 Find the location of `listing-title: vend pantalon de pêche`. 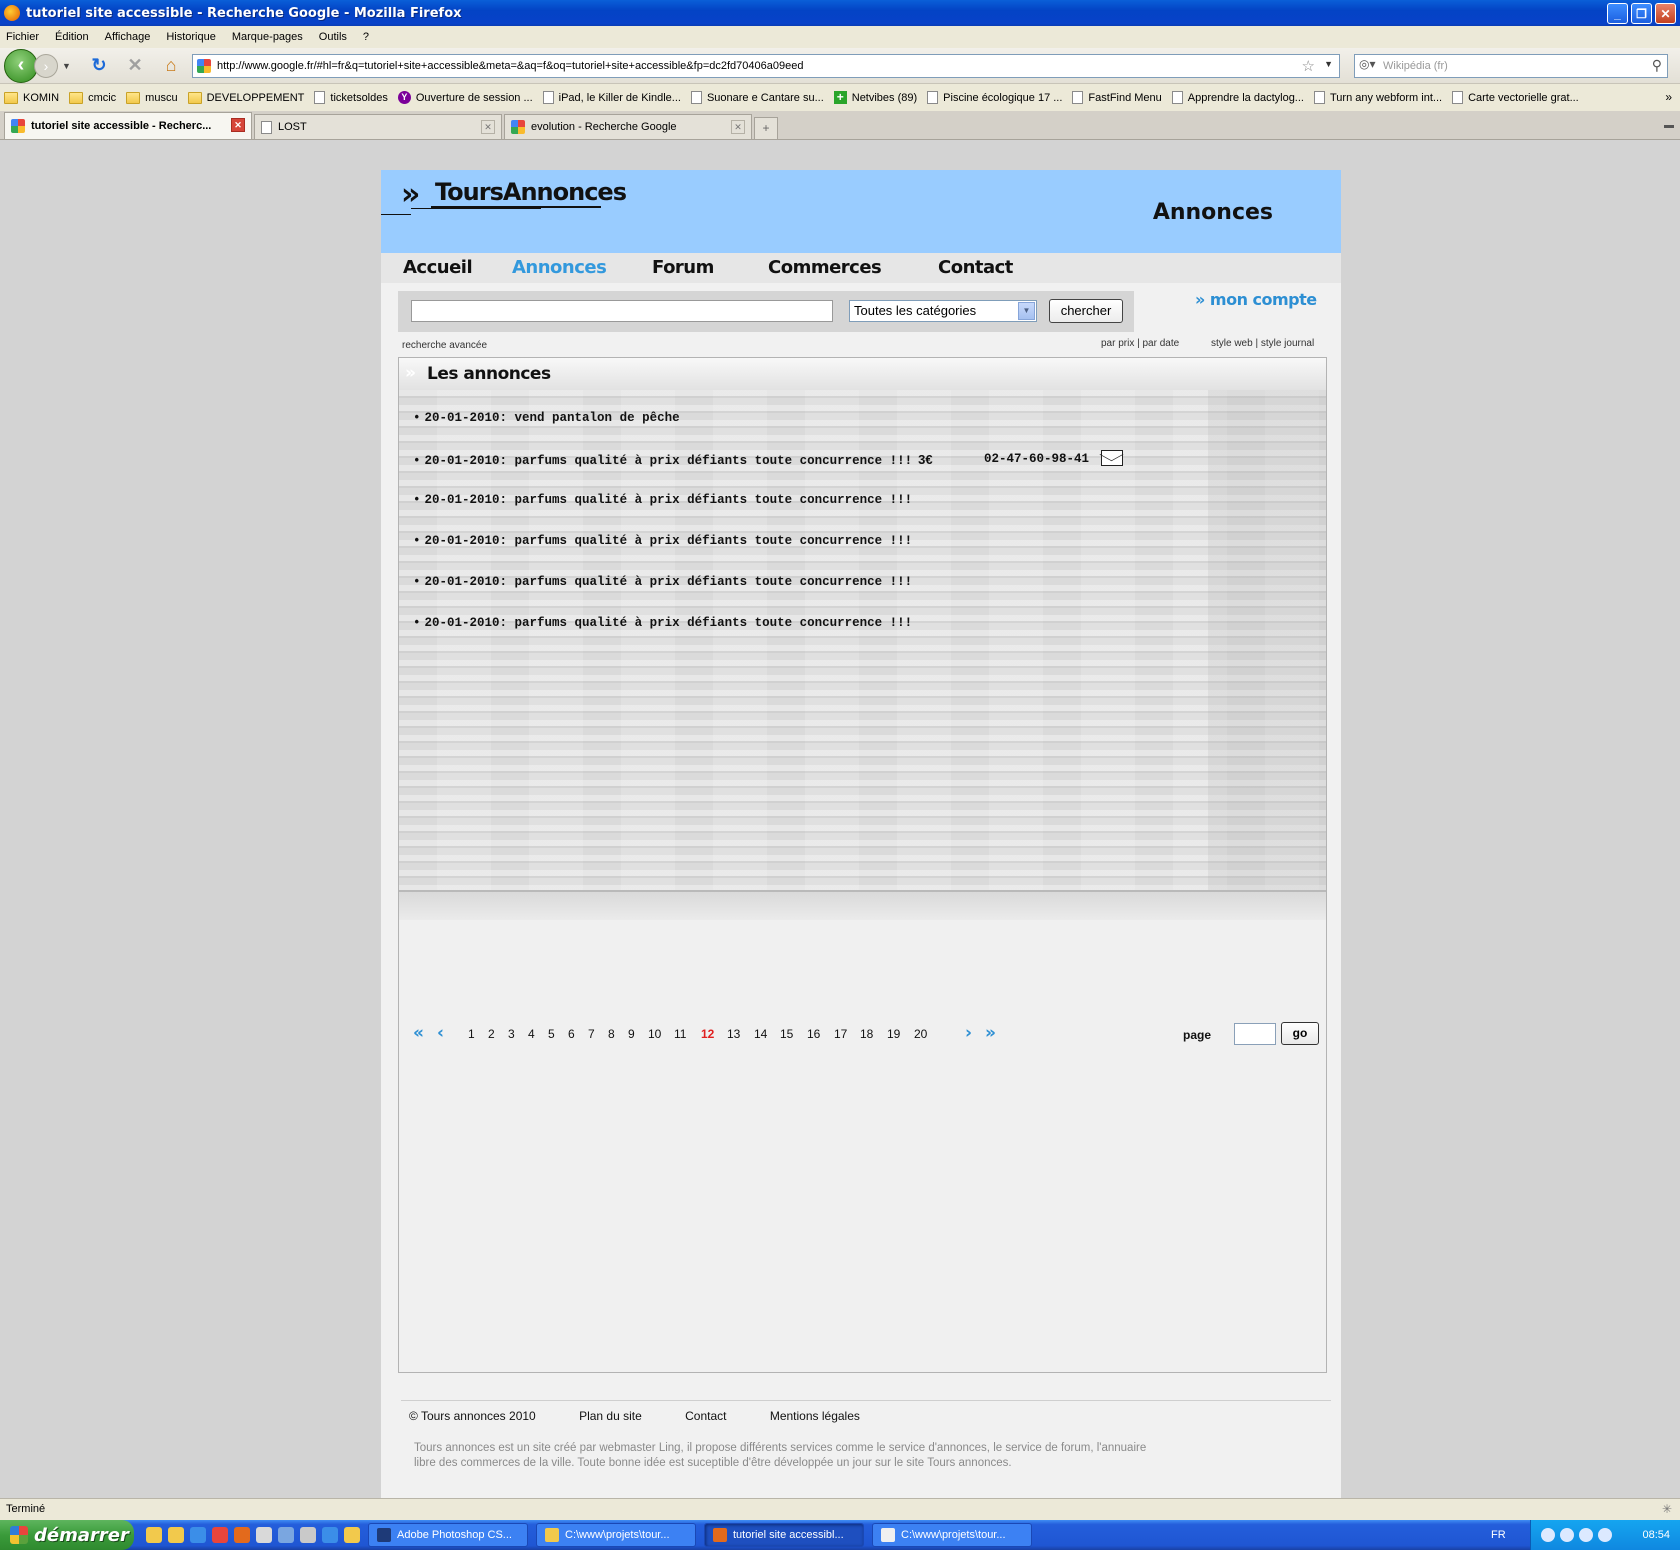

listing-title: vend pantalon de pêche is located at coordinates (597, 418).